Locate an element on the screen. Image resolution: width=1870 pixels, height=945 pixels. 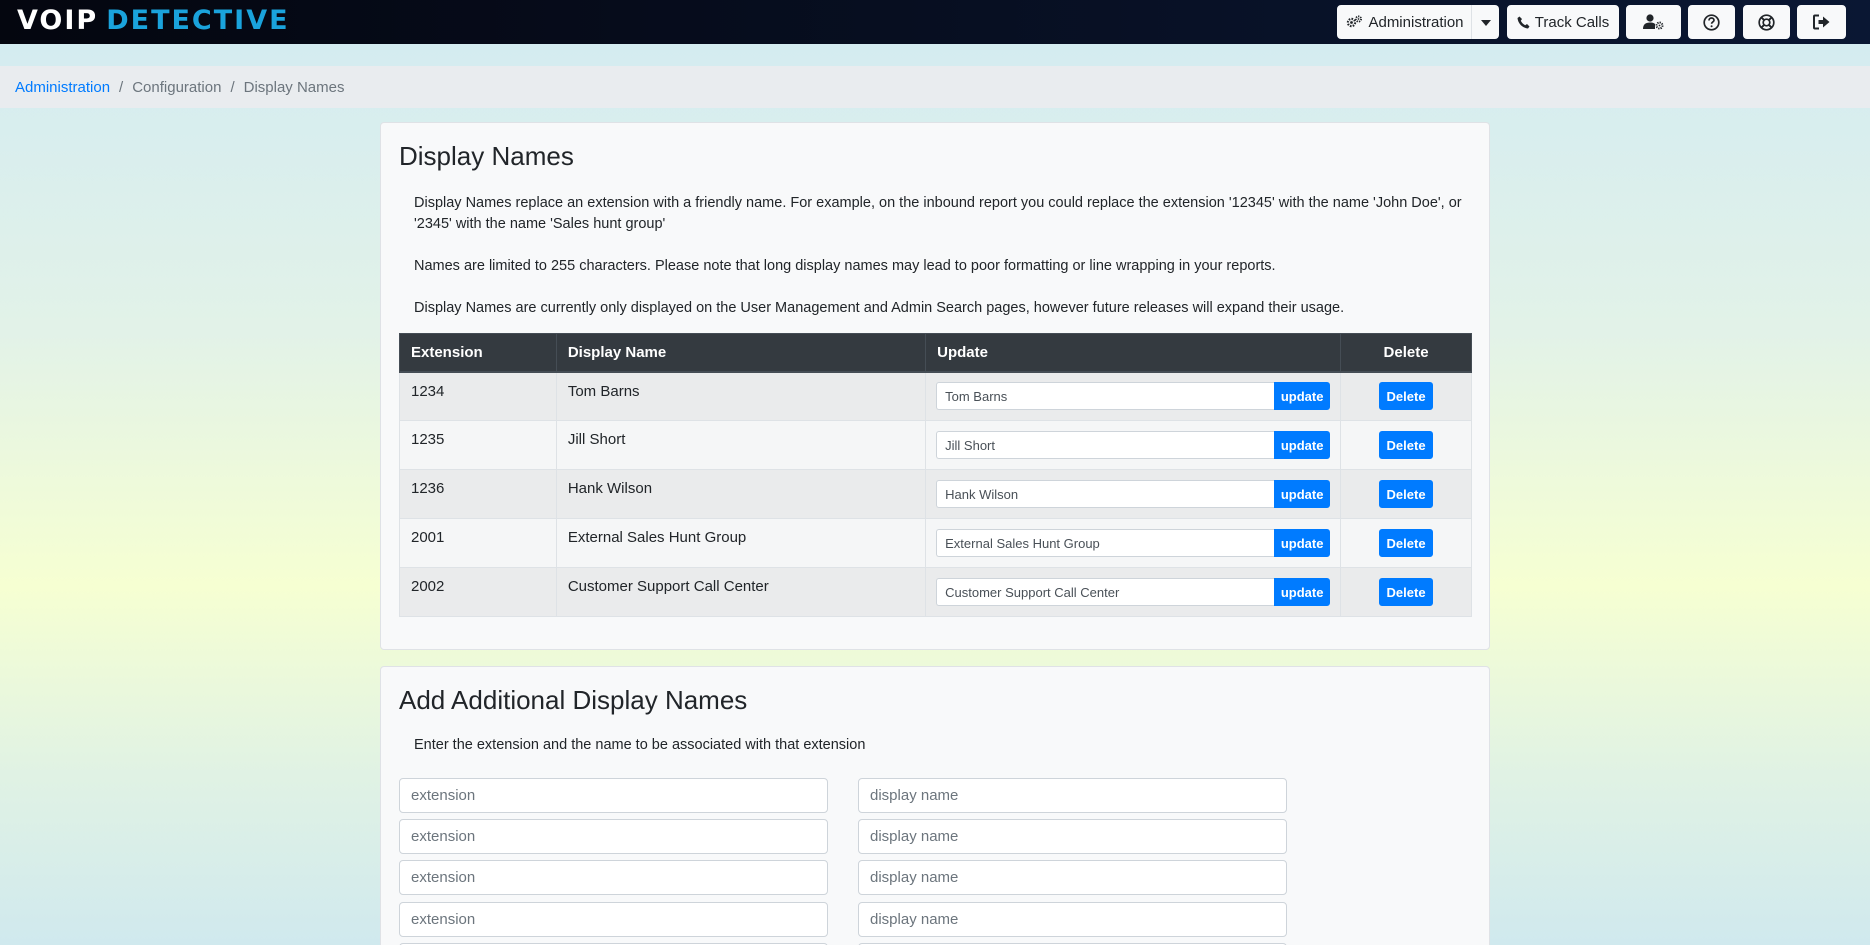
logout-button is located at coordinates (1821, 22).